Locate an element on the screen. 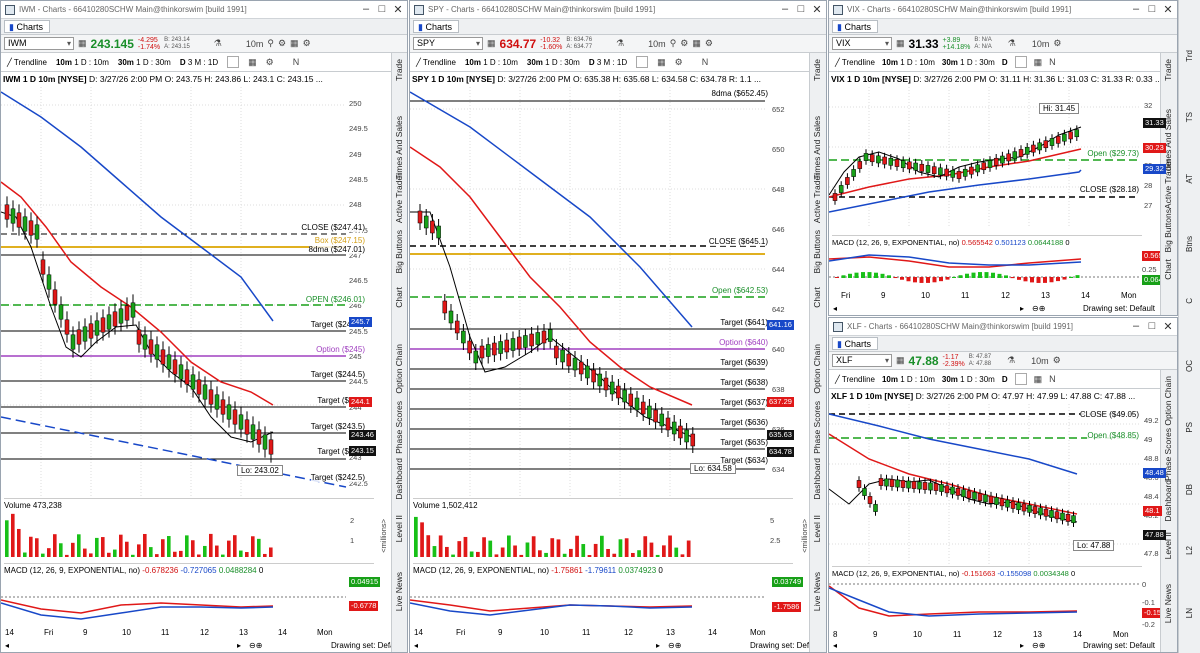 Image resolution: width=1200 pixels, height=653 pixels. symbol-input: VIX is located at coordinates (862, 43).